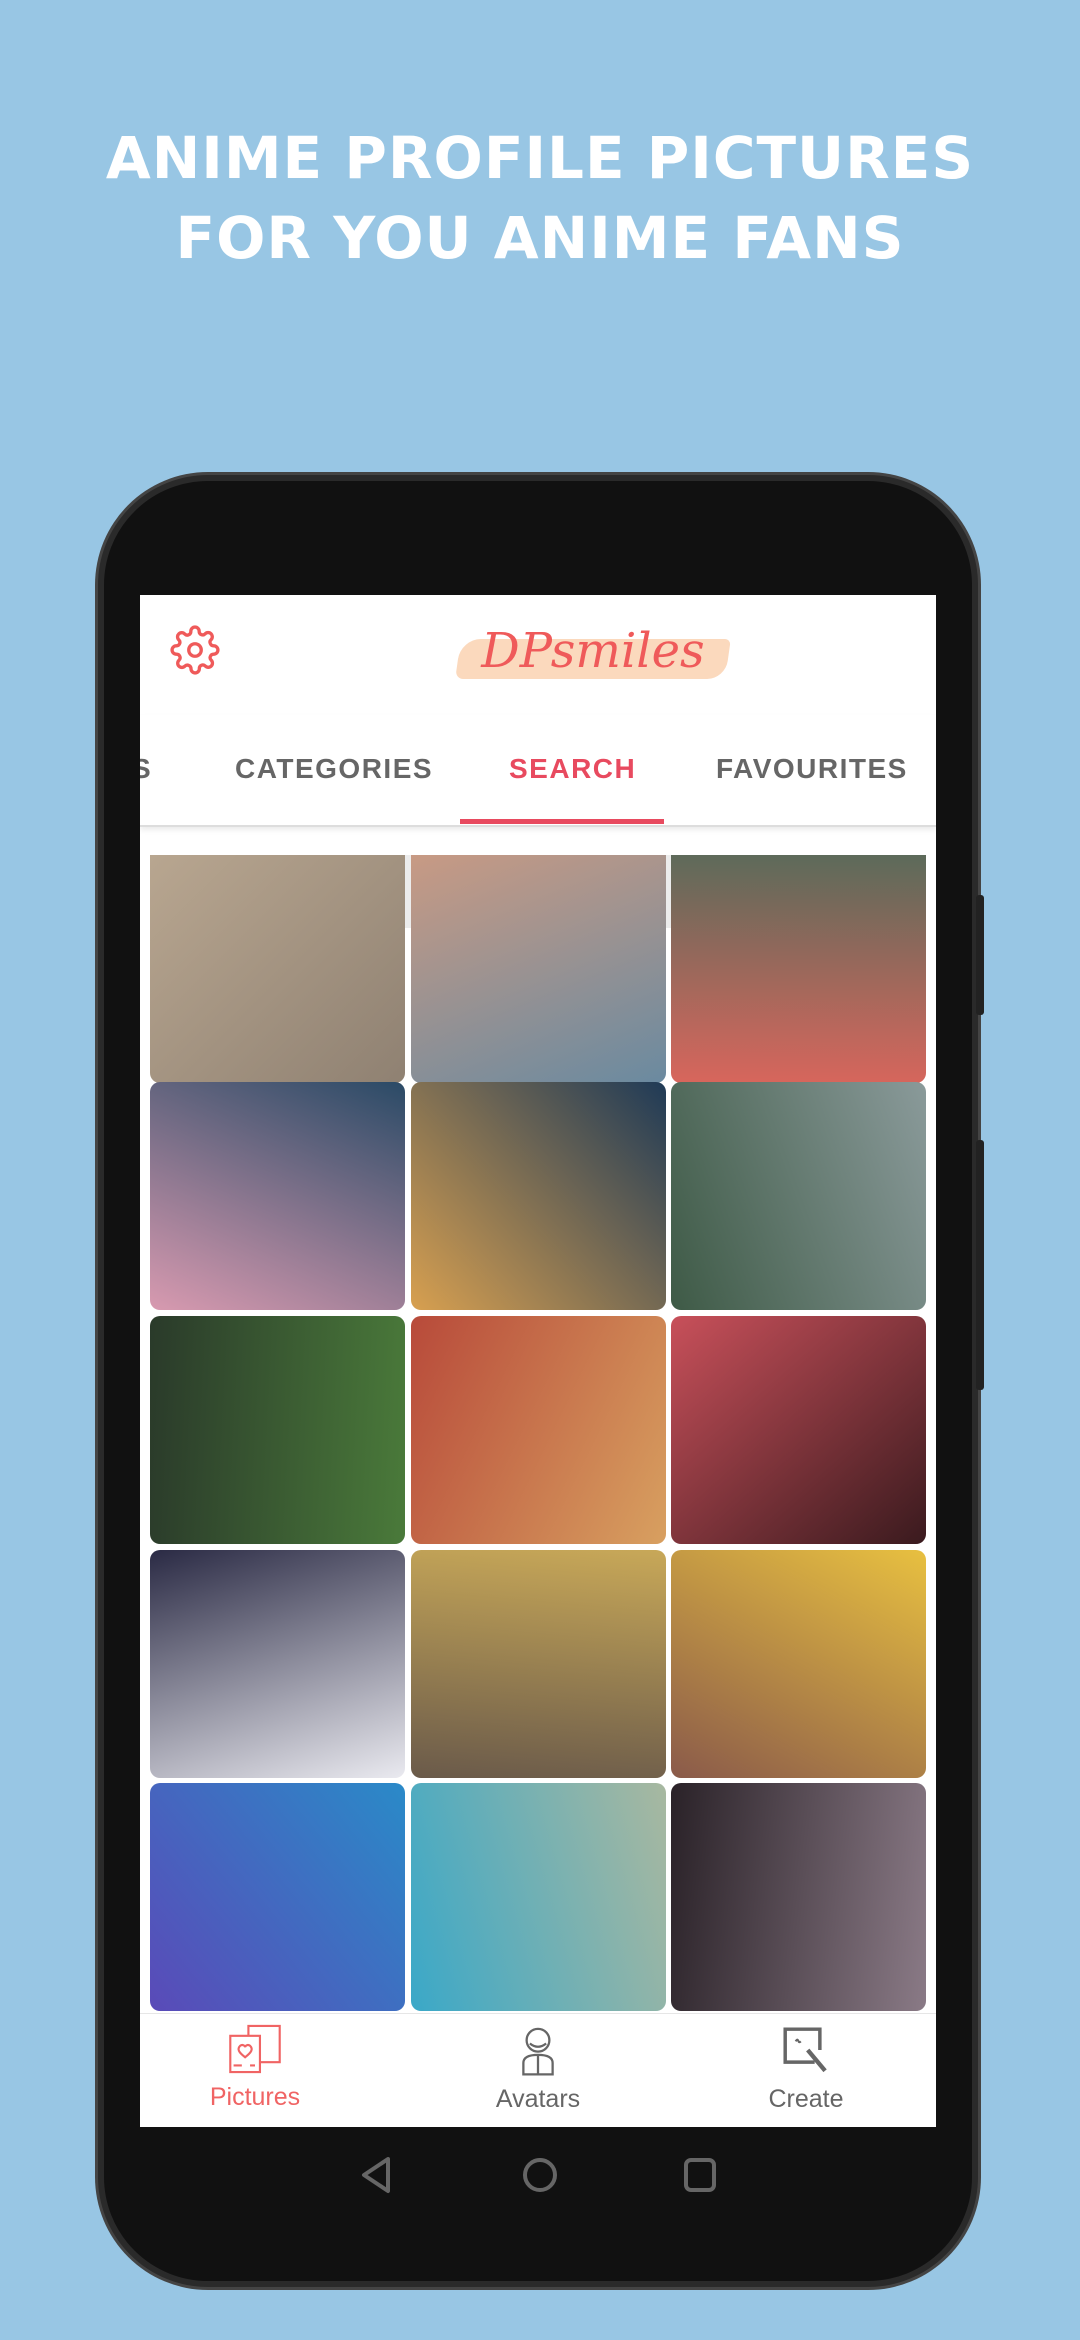  Describe the element at coordinates (980, 955) in the screenshot. I see `volume-button` at that location.